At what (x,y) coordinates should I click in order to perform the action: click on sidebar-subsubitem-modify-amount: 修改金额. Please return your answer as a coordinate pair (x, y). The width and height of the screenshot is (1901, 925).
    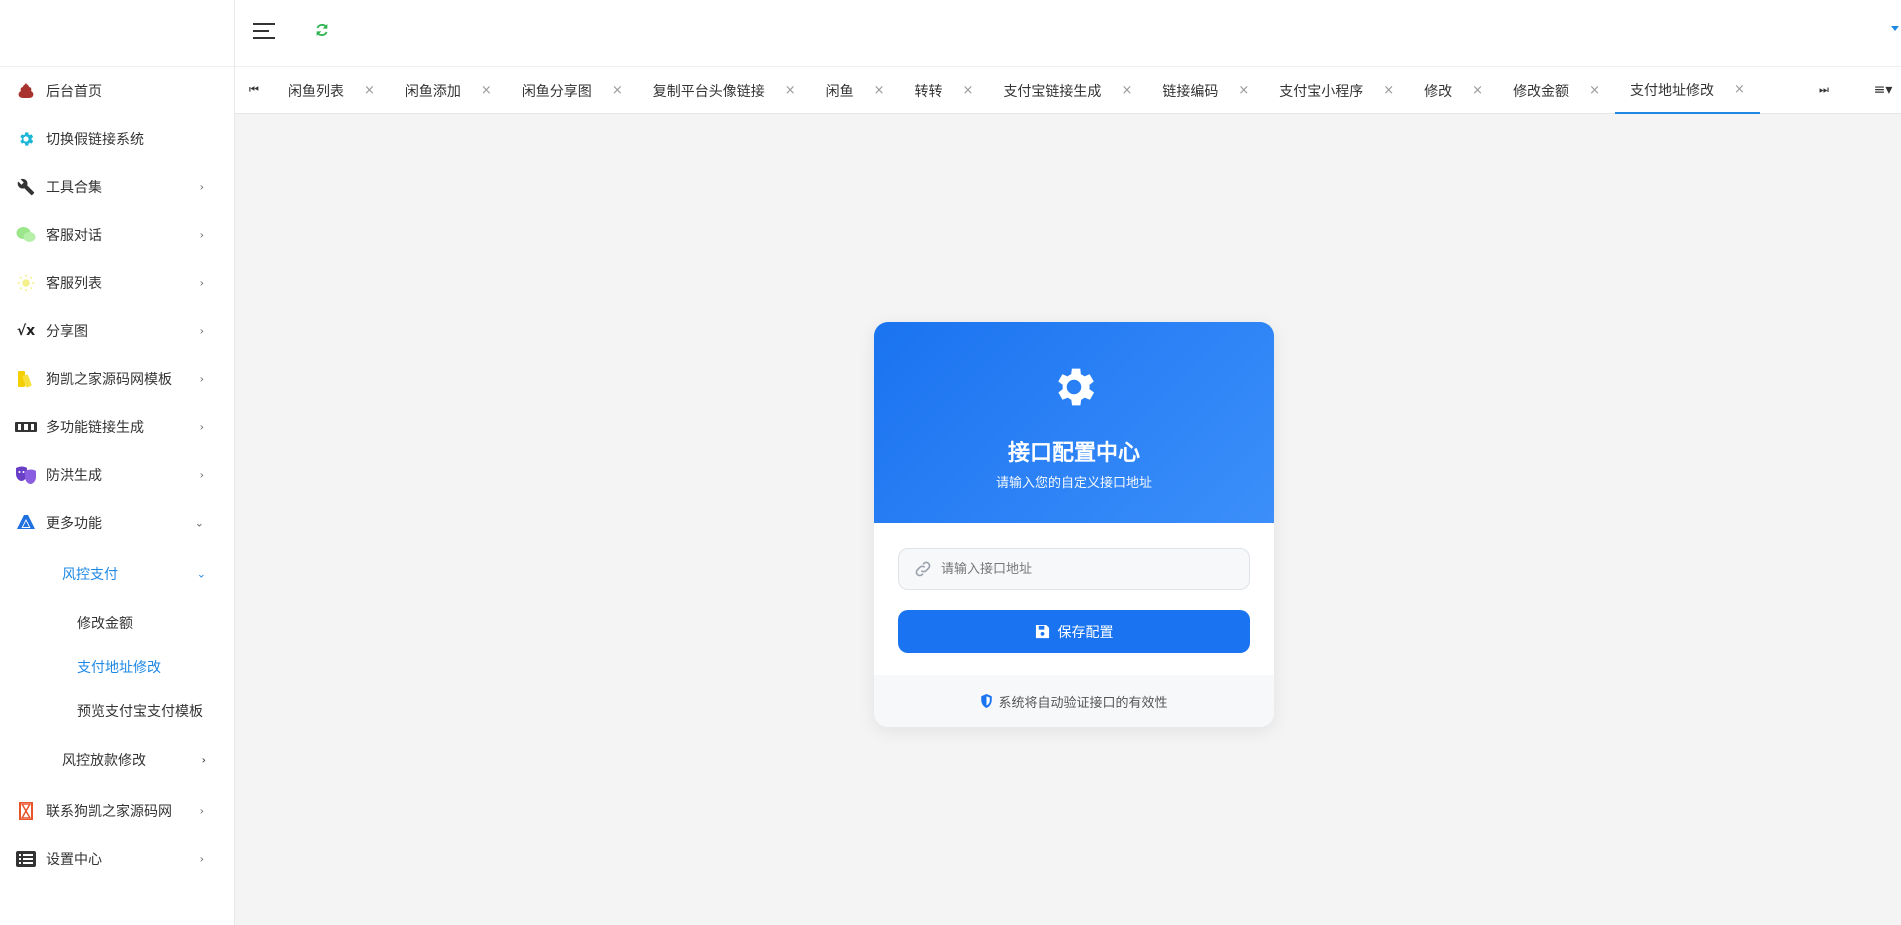
    Looking at the image, I should click on (117, 623).